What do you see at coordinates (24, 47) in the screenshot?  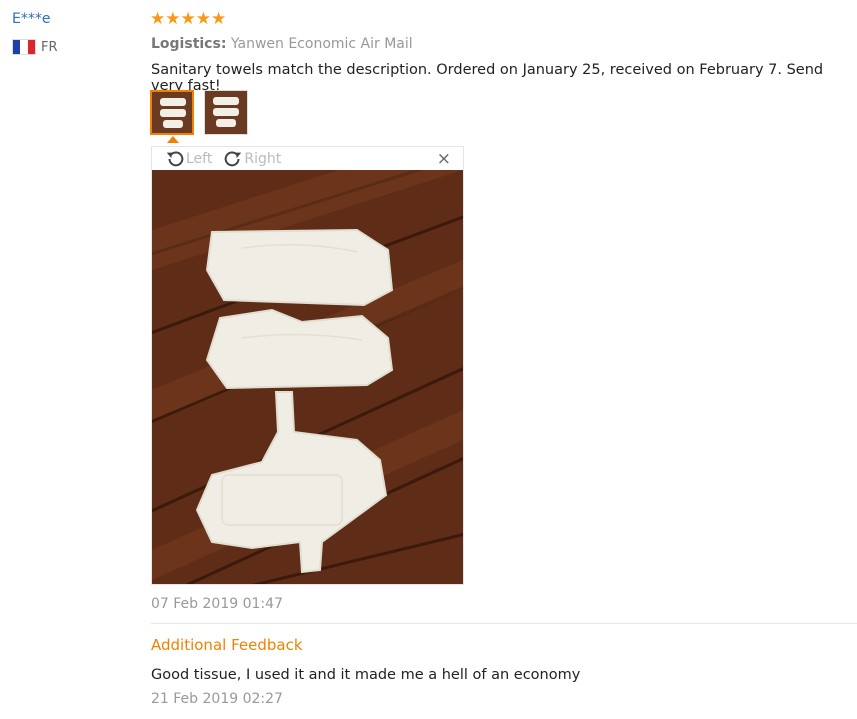 I see `france-flag-icon` at bounding box center [24, 47].